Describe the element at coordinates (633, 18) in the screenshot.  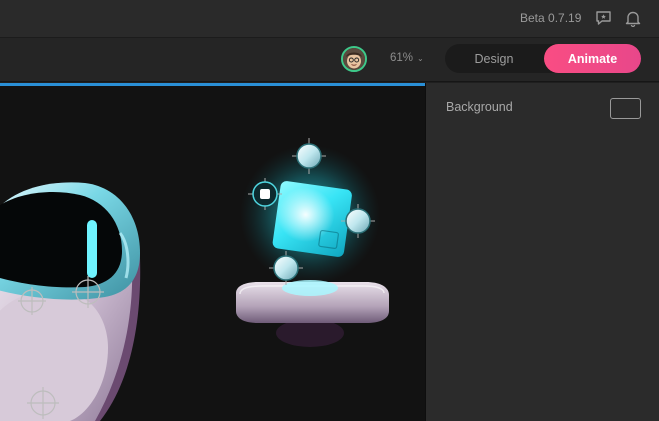
I see `bell-icon` at that location.